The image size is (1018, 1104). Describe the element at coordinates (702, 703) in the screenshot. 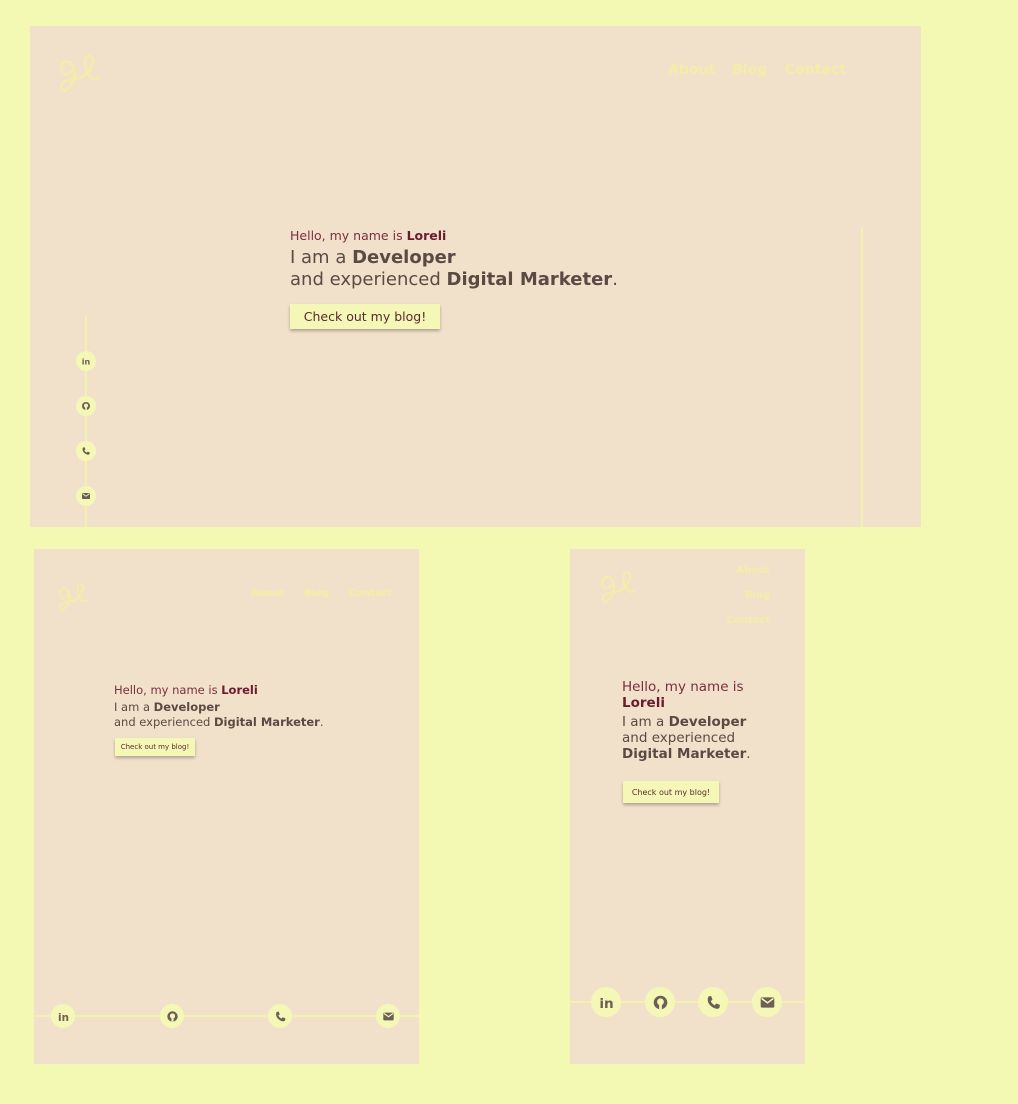

I see `name-line: Loreli` at that location.